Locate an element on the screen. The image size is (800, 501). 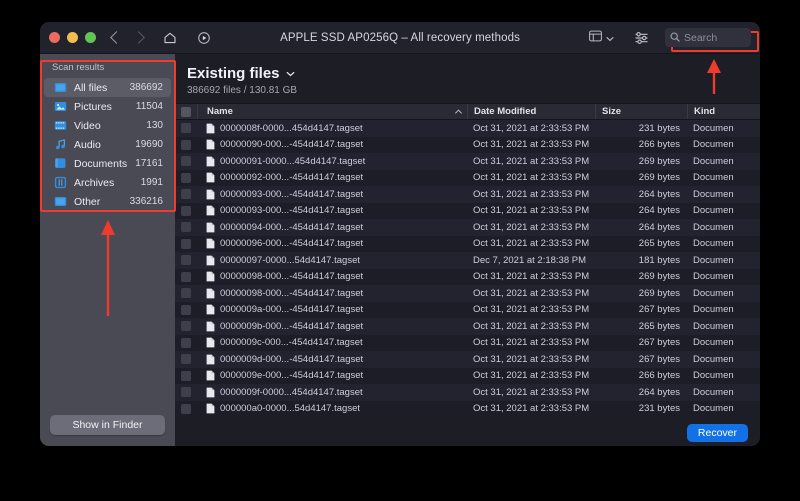
column-header-date-label: Date Modified is located at coordinates (505, 111).